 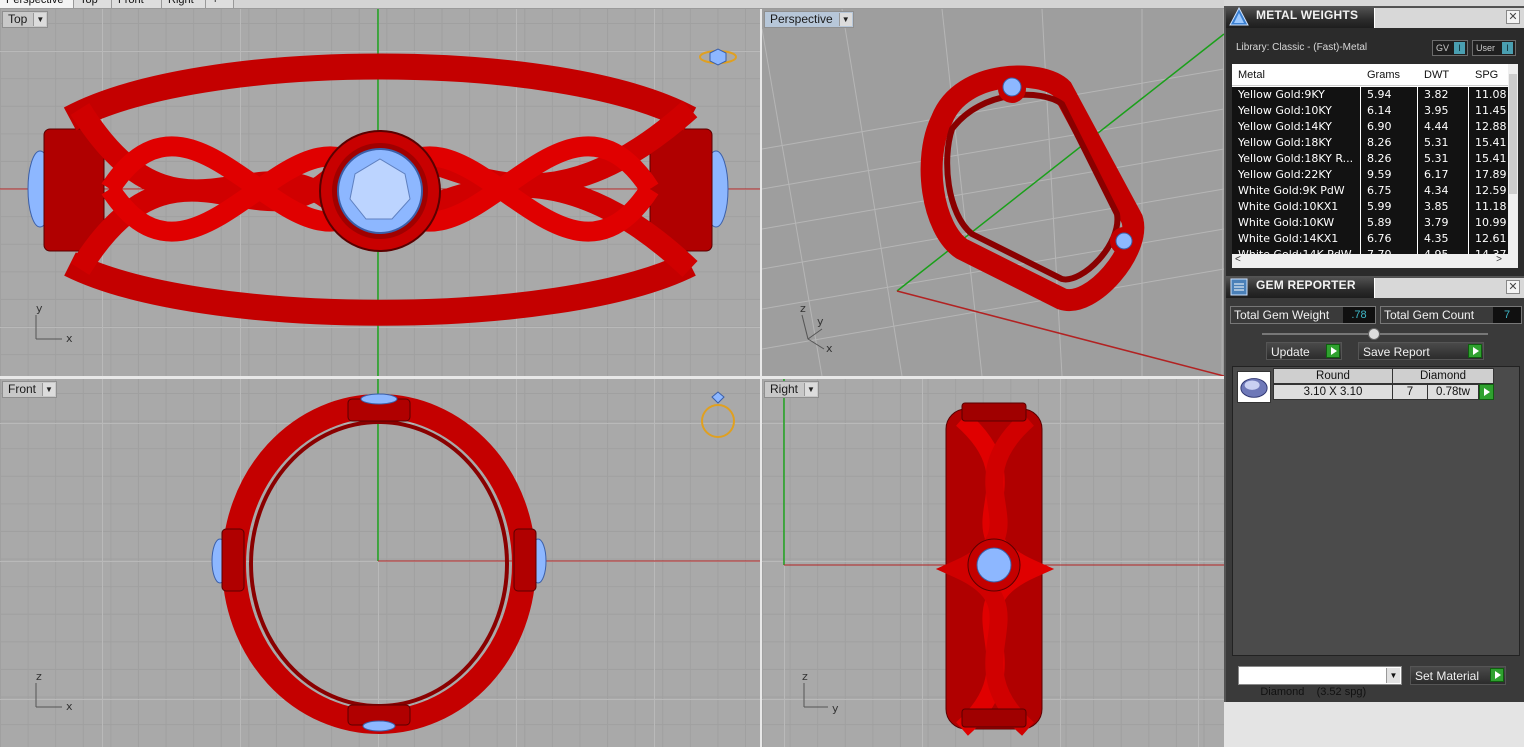 I want to click on scroll-thumb, so click(x=1513, y=134).